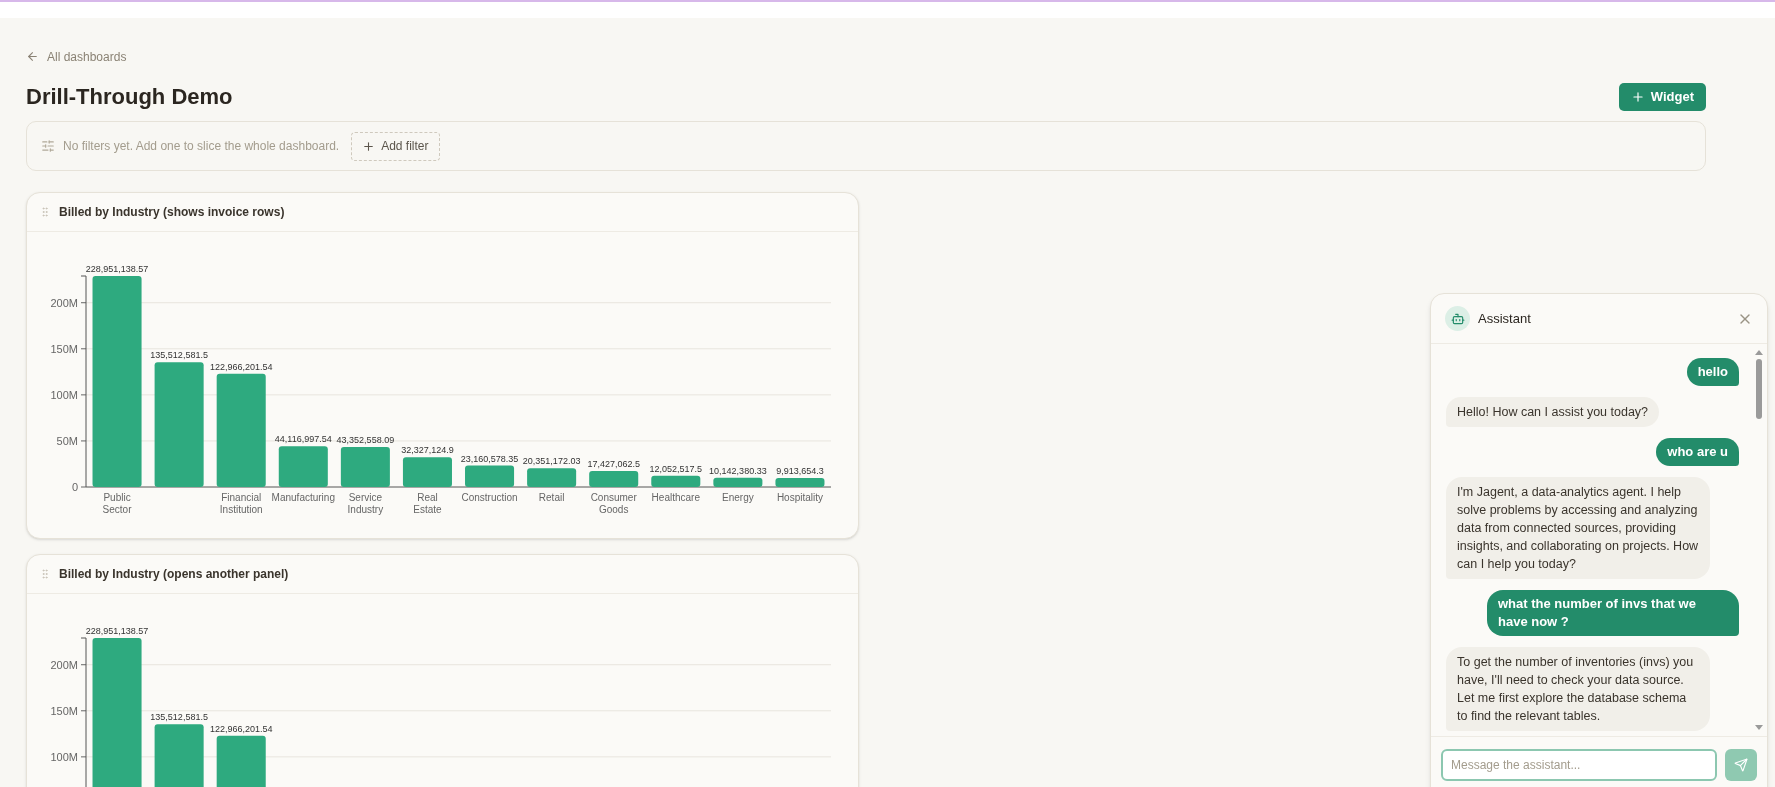 The width and height of the screenshot is (1775, 787). I want to click on category-label: Financial Institution, so click(241, 503).